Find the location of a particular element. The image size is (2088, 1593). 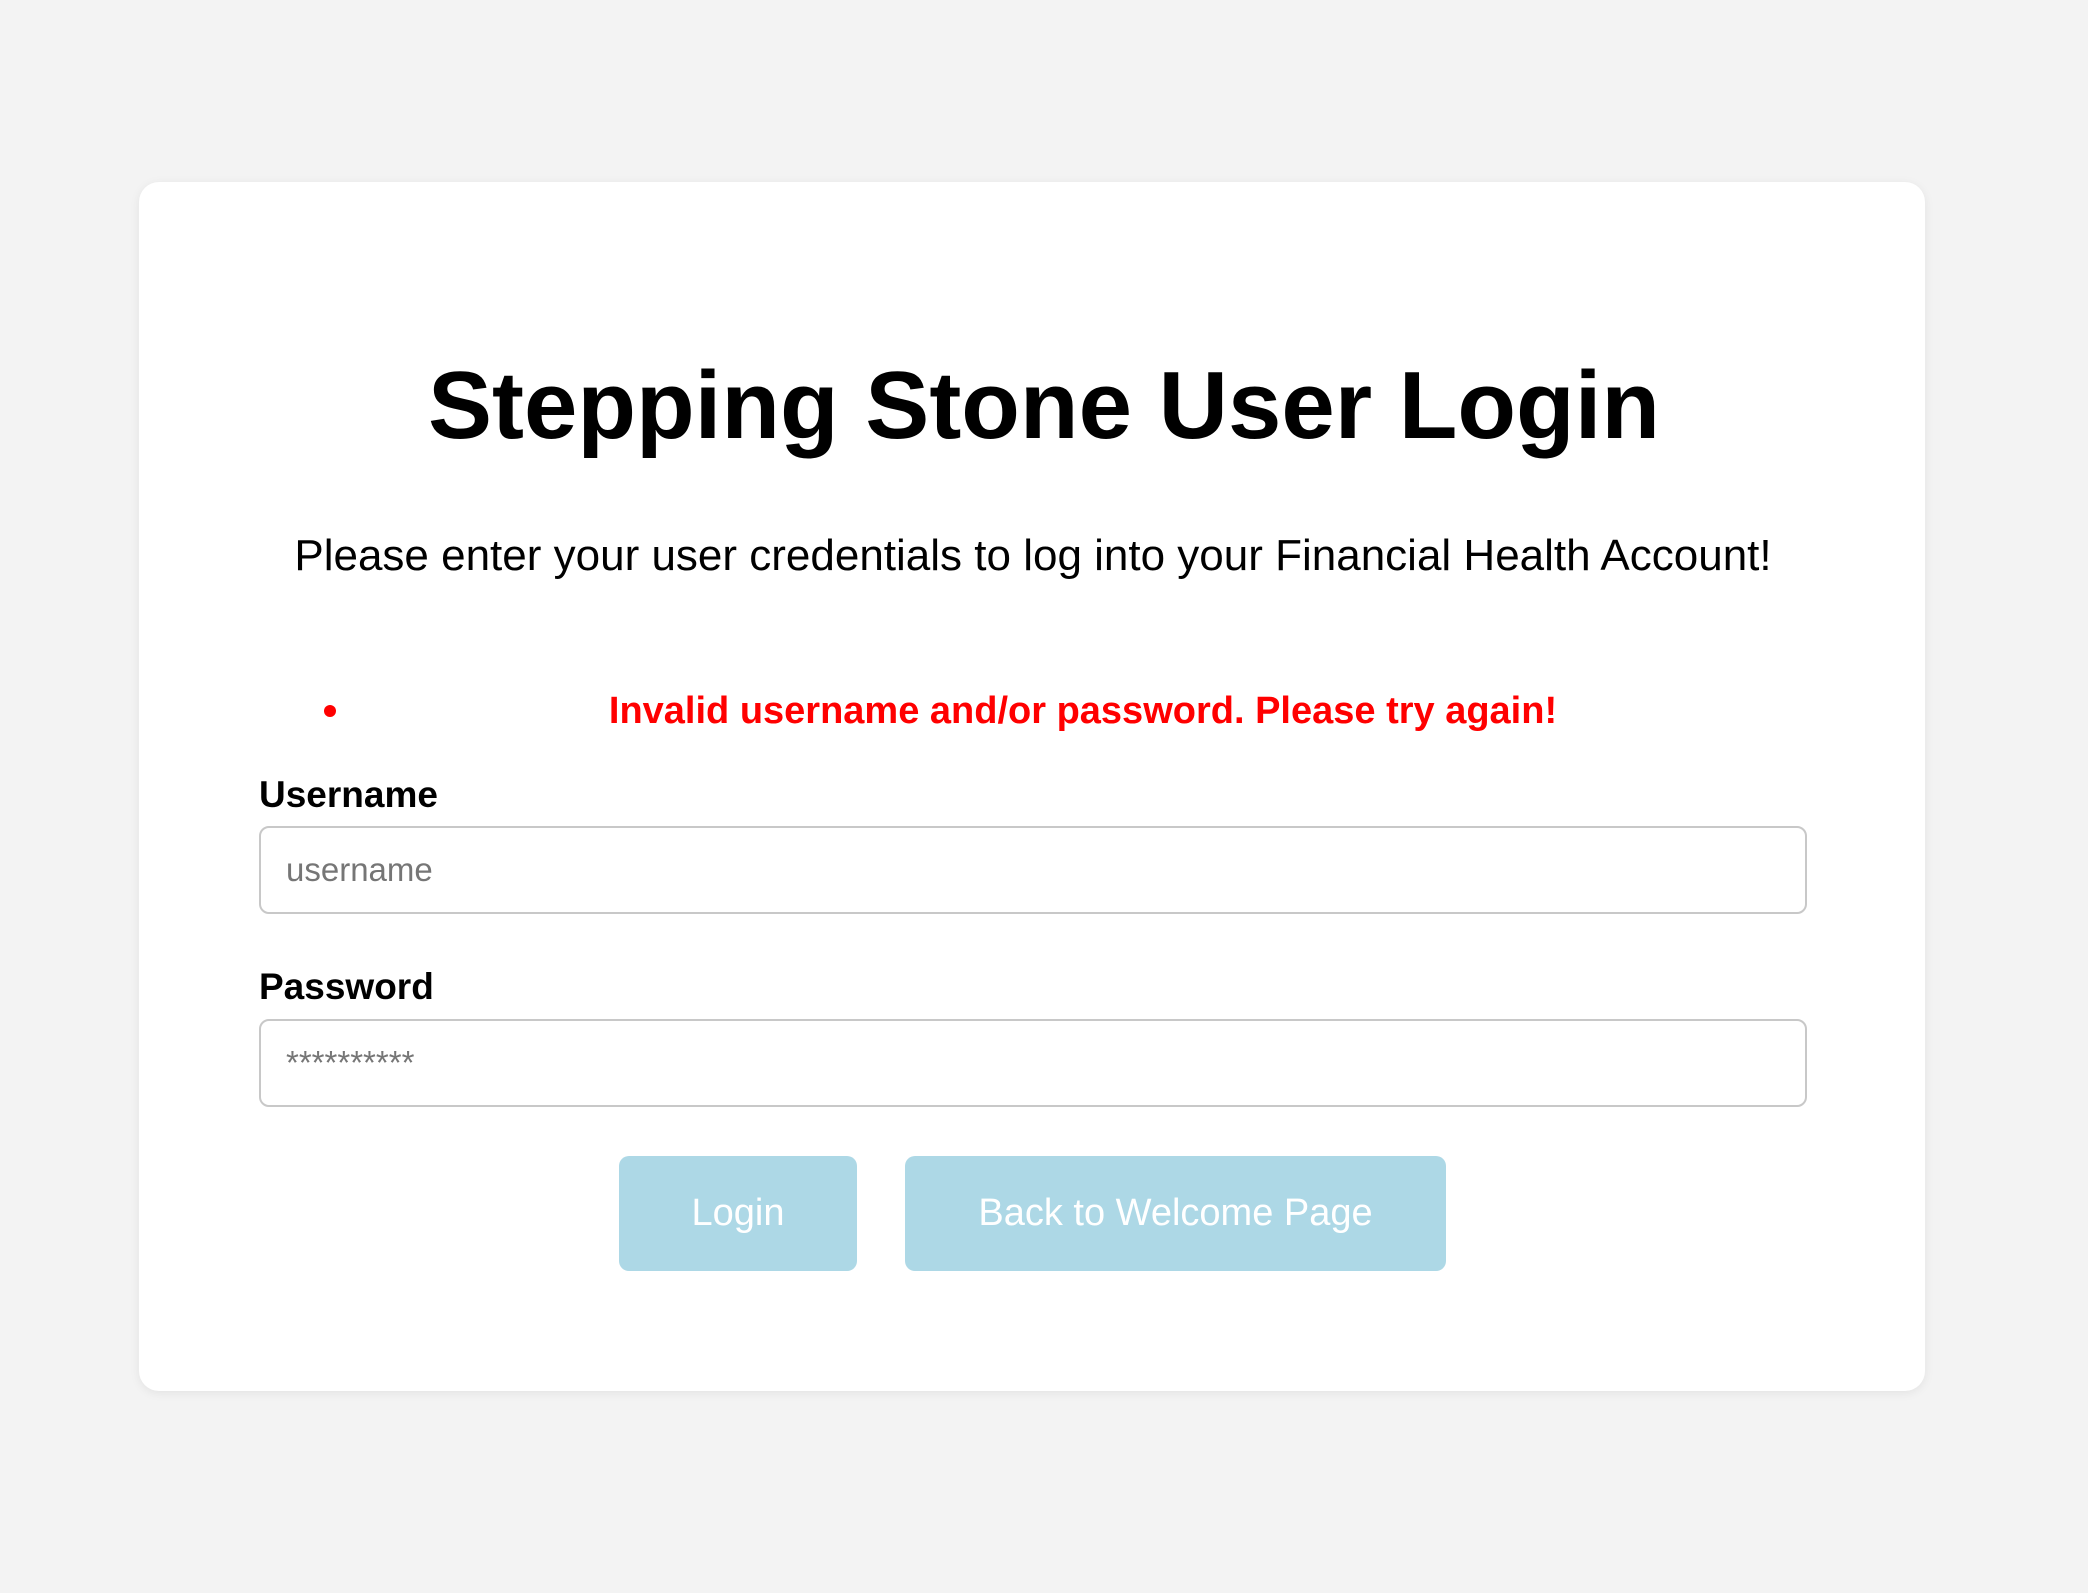

password-input is located at coordinates (1033, 1063).